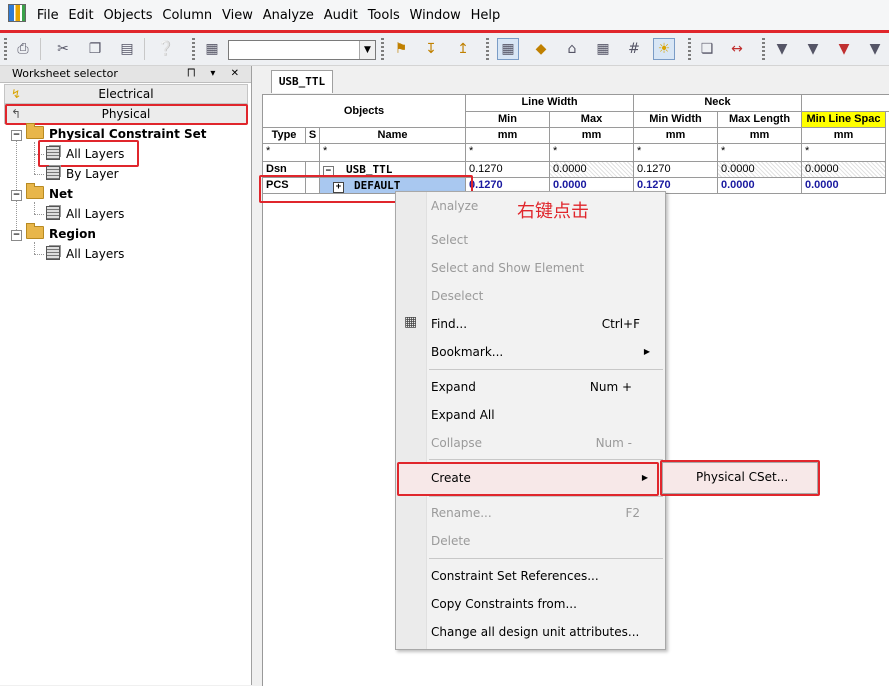  I want to click on copy-icon: ❐, so click(95, 49).